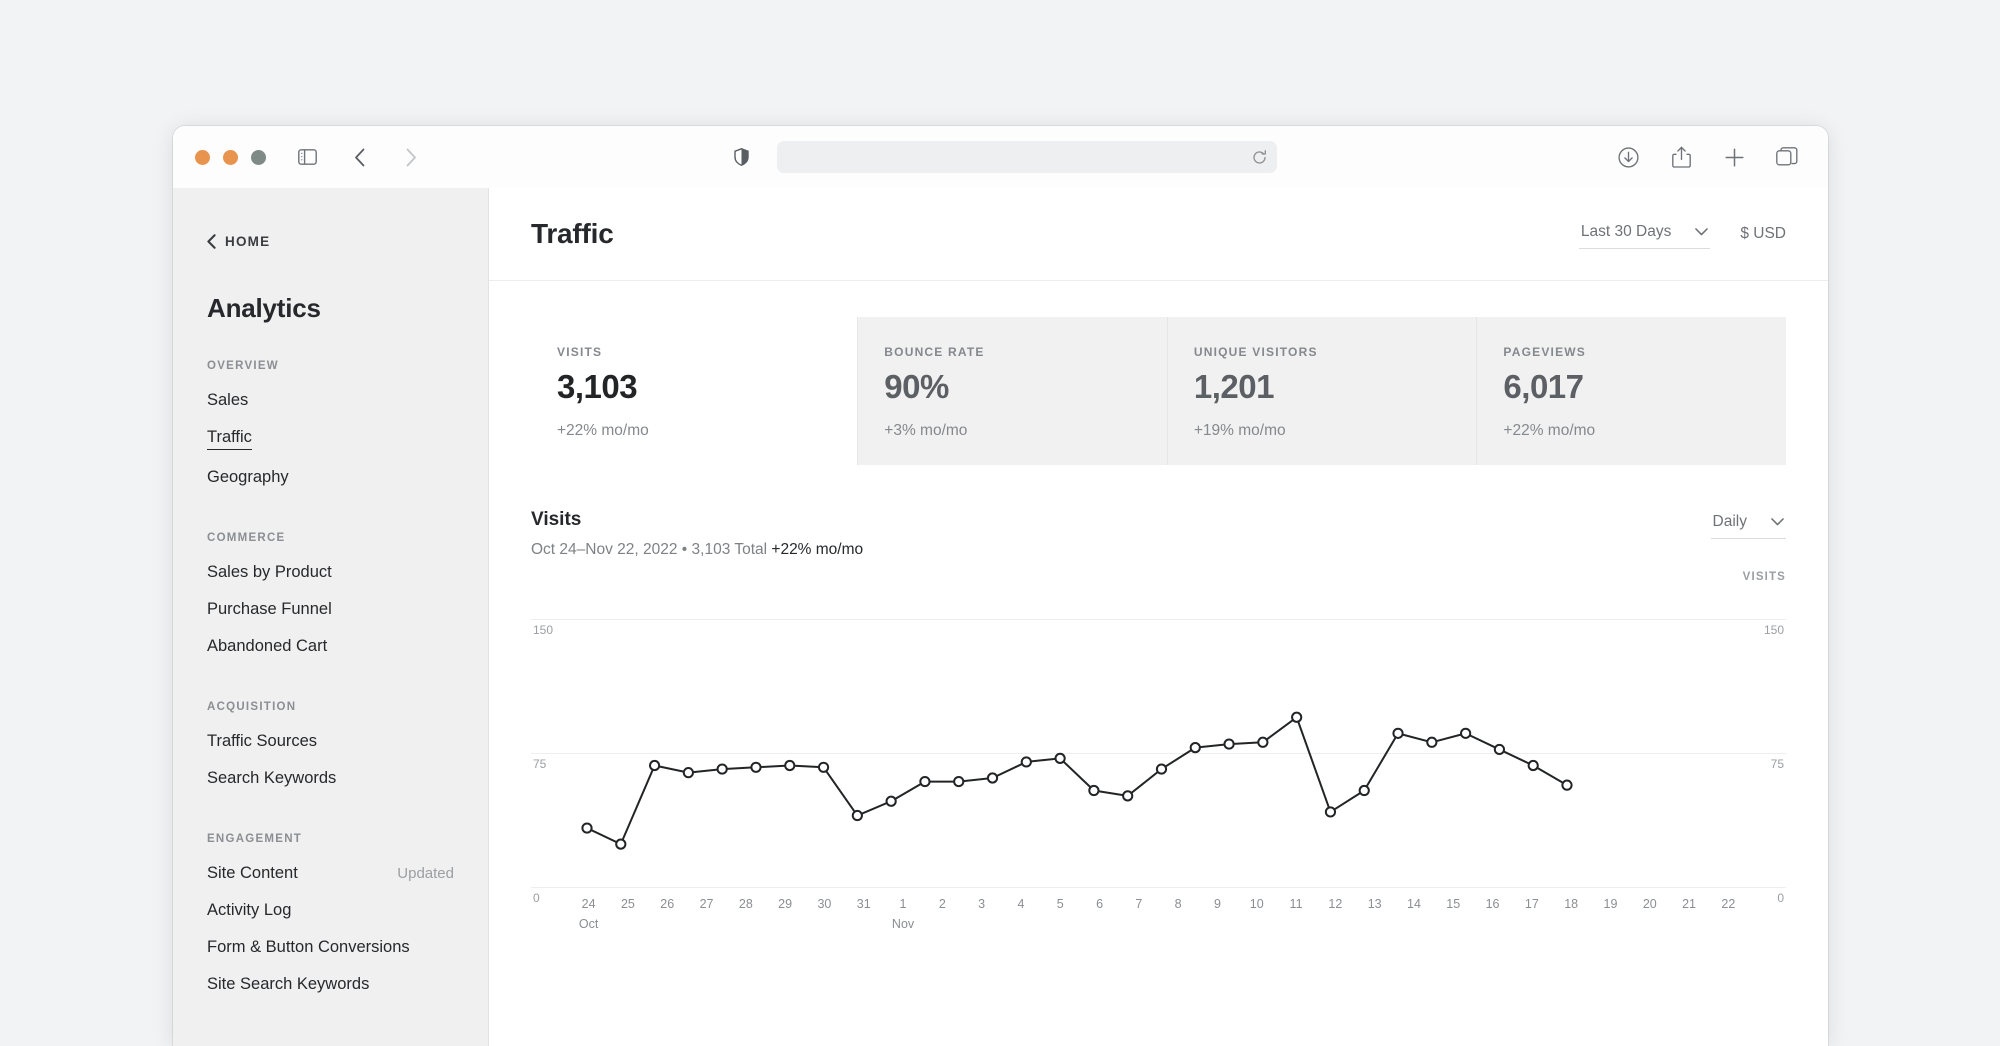 This screenshot has height=1046, width=2000. I want to click on address-input, so click(1014, 157).